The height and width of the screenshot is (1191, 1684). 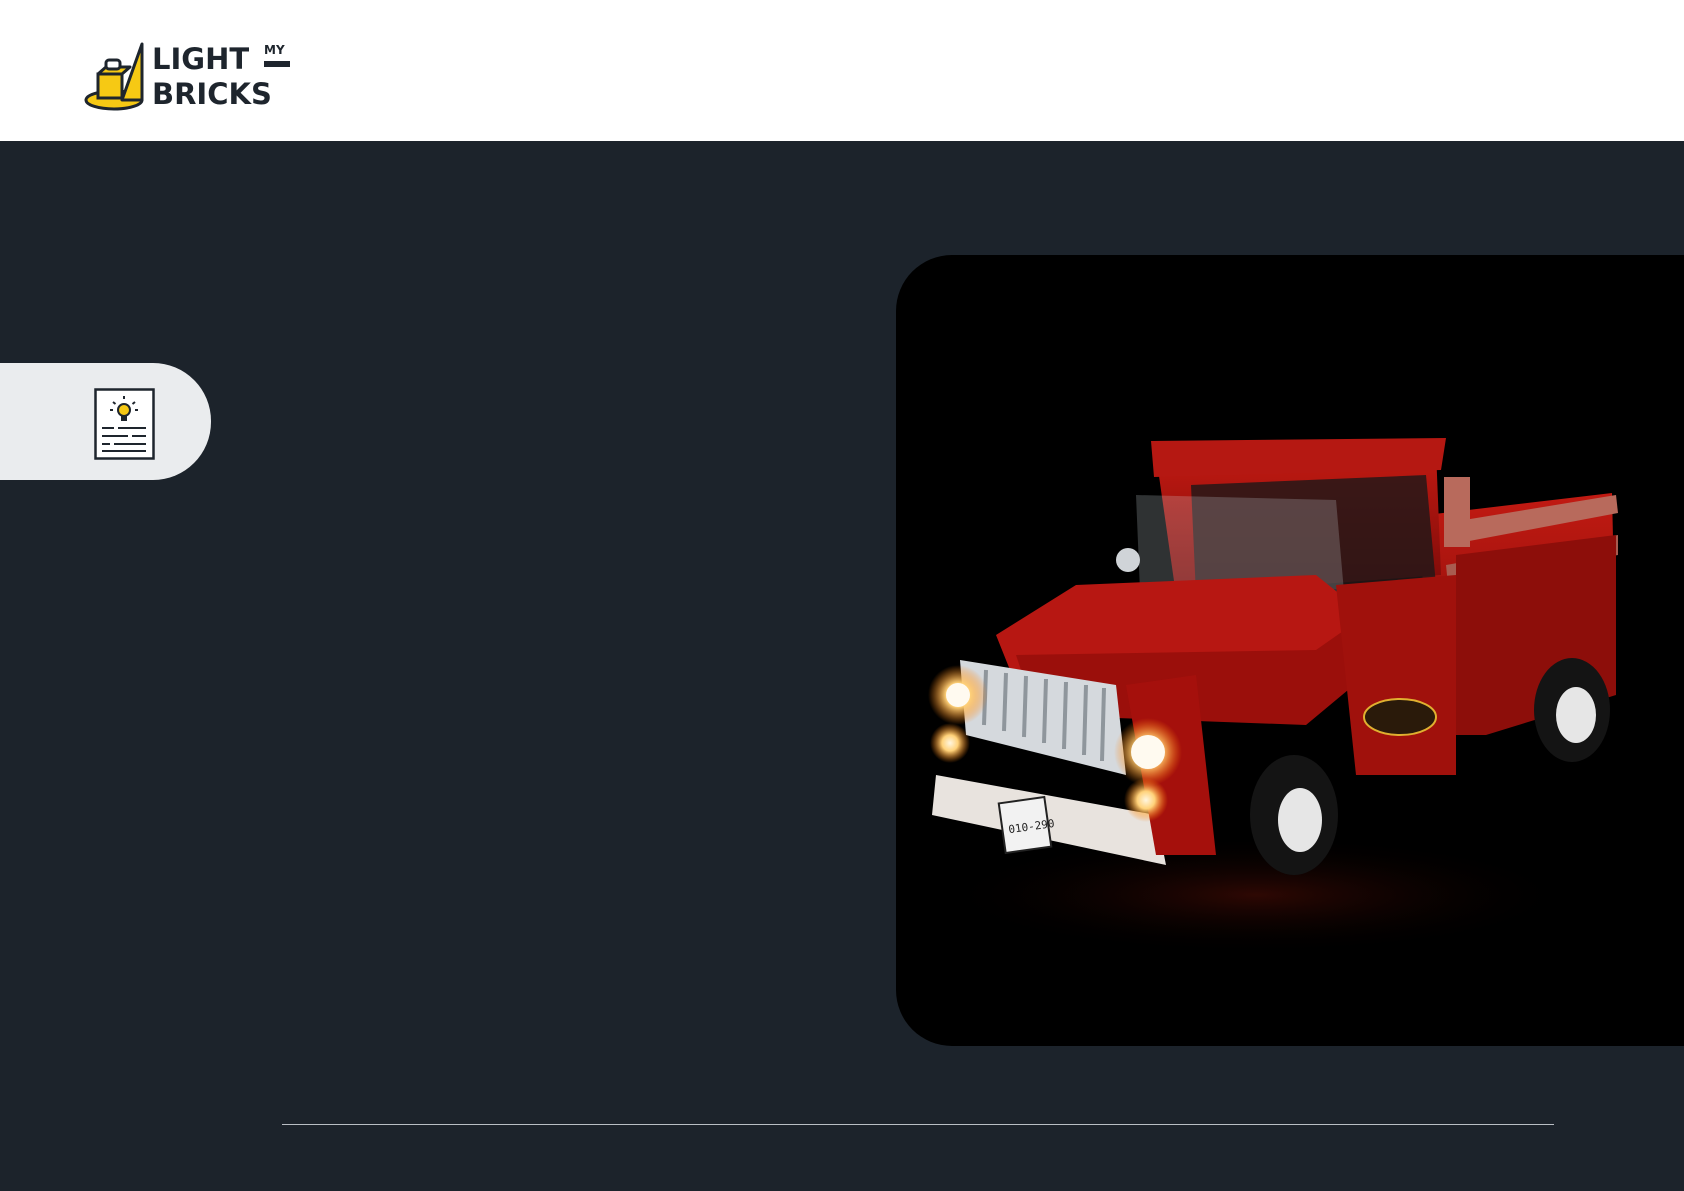 I want to click on footer-divider, so click(x=918, y=1124).